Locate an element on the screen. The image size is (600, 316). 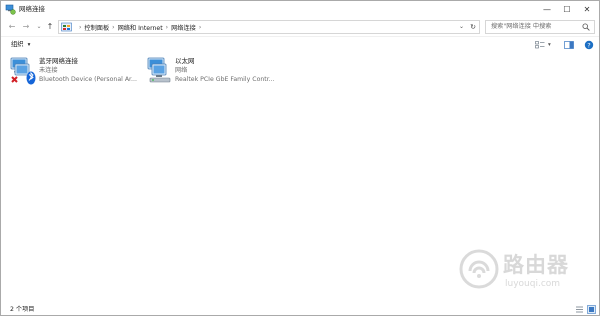
navigation-bar: ← → ⌄ ↑ › 控制面板 › 网络和 Internet › 网络连接 › ⌄ is located at coordinates (300, 26).